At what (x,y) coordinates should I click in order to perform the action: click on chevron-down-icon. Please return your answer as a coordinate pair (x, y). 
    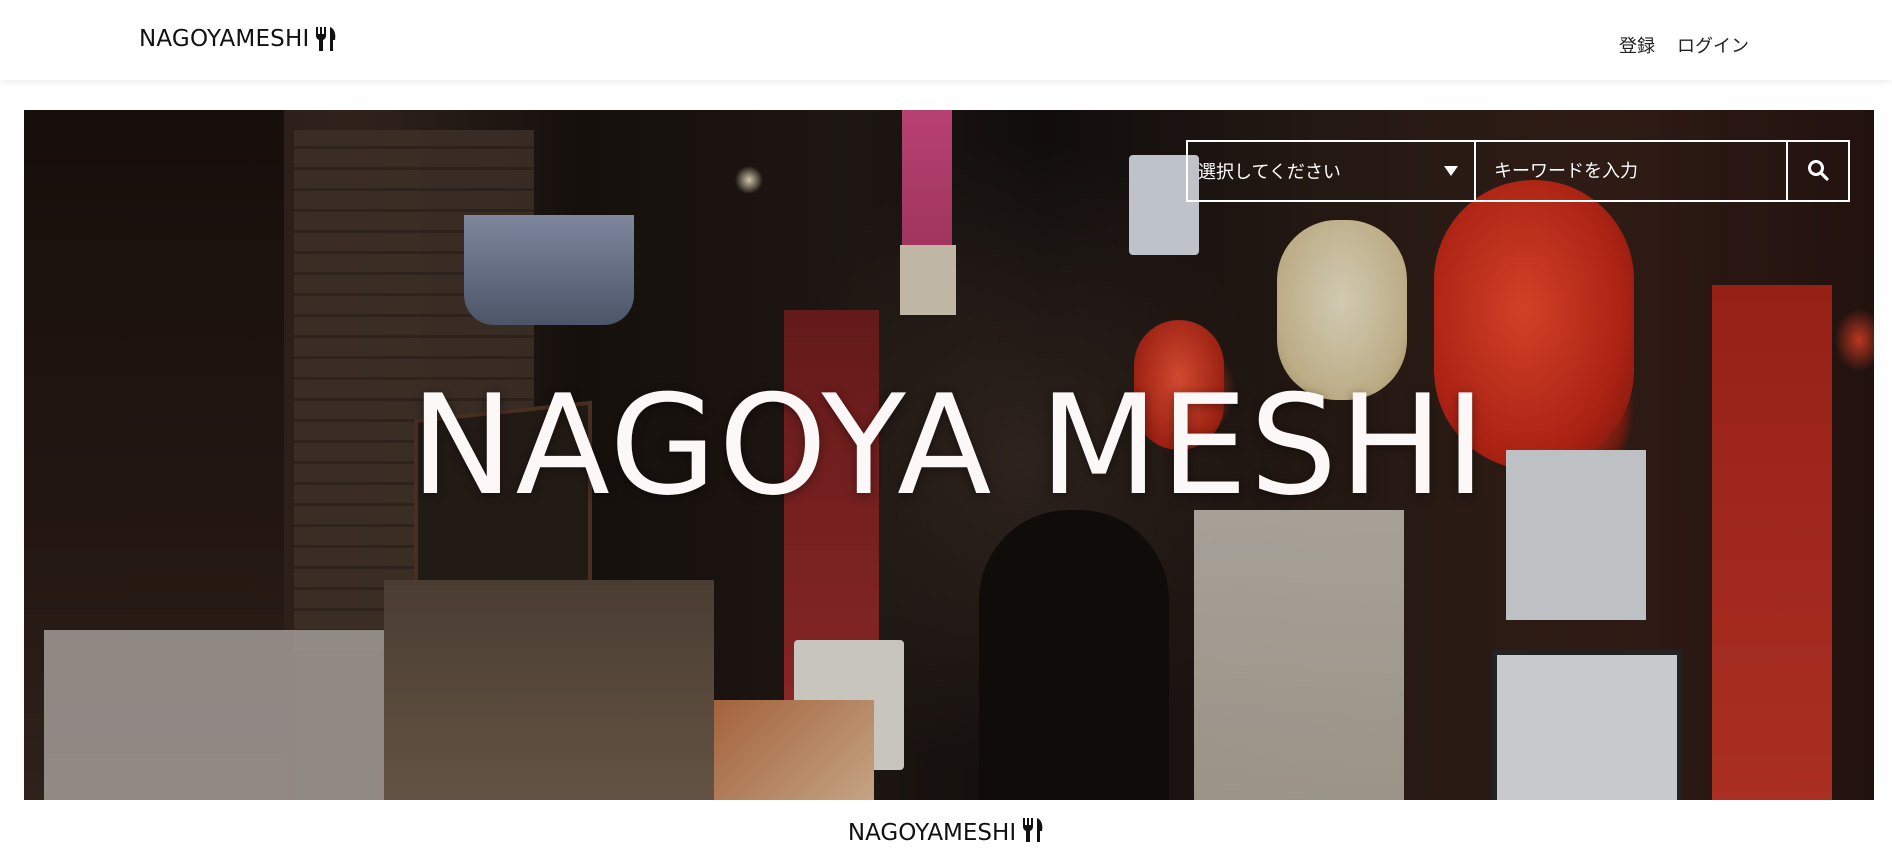
    Looking at the image, I should click on (1451, 171).